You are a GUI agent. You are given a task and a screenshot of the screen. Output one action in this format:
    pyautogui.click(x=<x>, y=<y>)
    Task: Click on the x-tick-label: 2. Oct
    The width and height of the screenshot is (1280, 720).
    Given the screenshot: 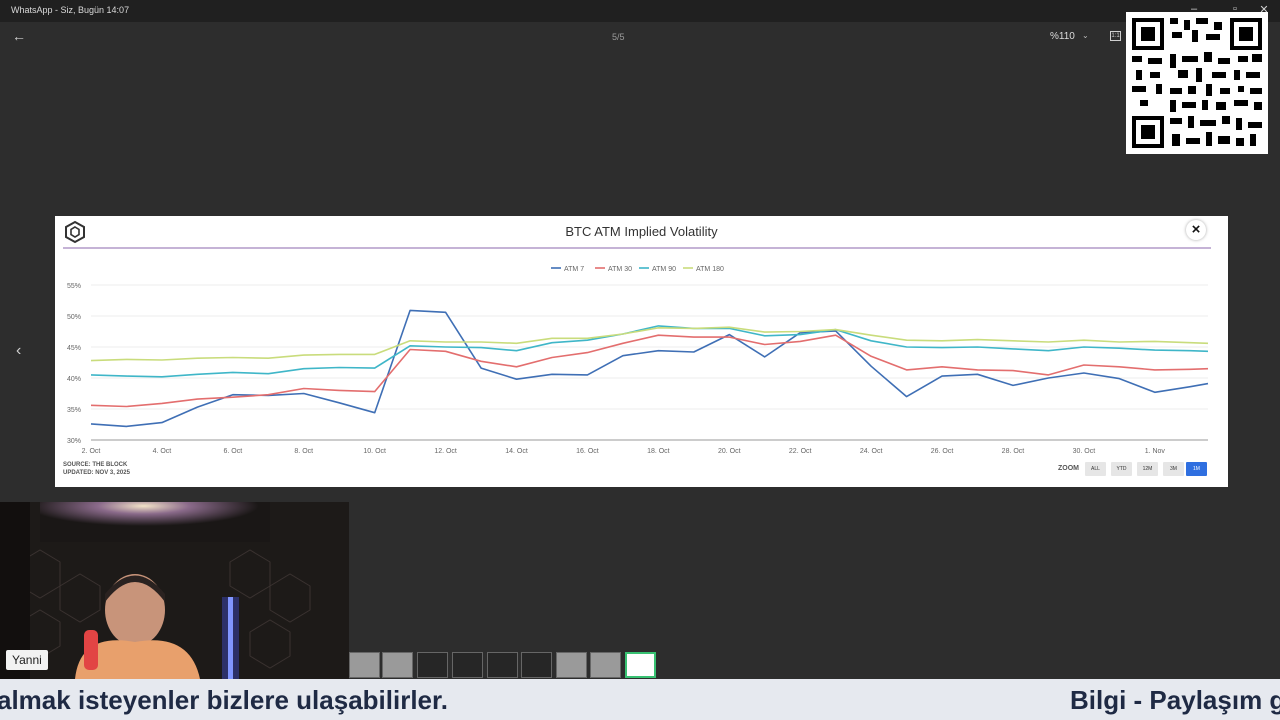 What is the action you would take?
    pyautogui.click(x=91, y=451)
    